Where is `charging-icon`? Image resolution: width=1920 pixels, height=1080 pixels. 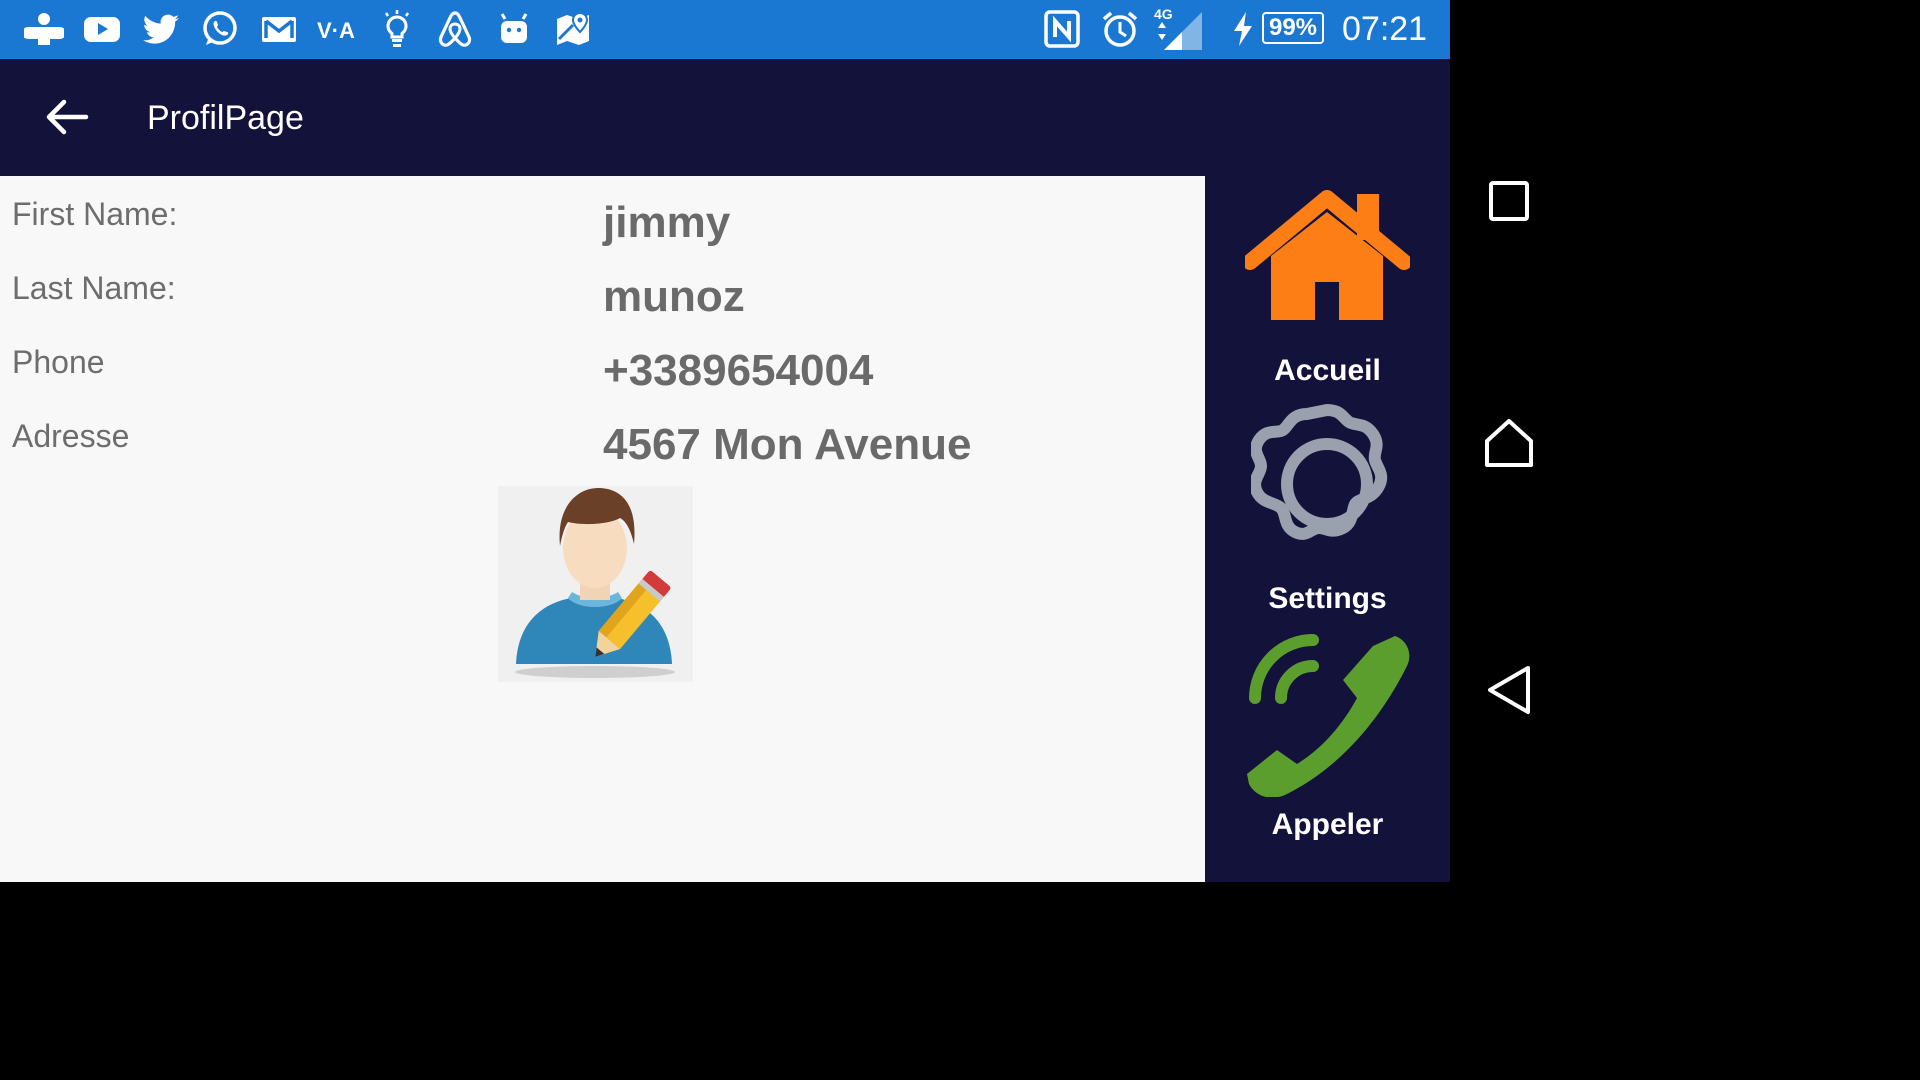 charging-icon is located at coordinates (1243, 29).